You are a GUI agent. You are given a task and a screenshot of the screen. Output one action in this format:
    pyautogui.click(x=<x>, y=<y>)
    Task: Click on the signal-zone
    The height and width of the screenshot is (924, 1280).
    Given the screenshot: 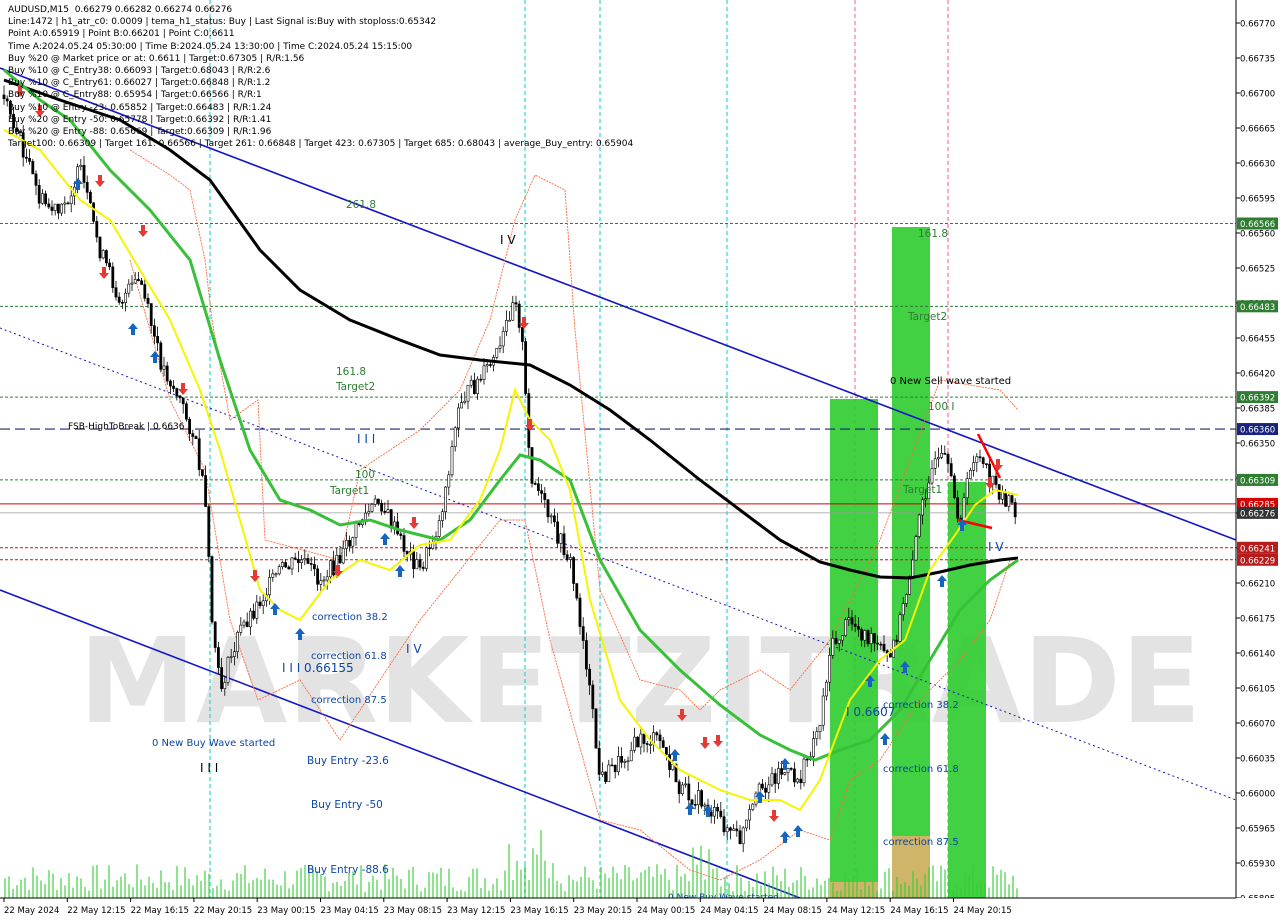 What is the action you would take?
    pyautogui.click(x=911, y=562)
    